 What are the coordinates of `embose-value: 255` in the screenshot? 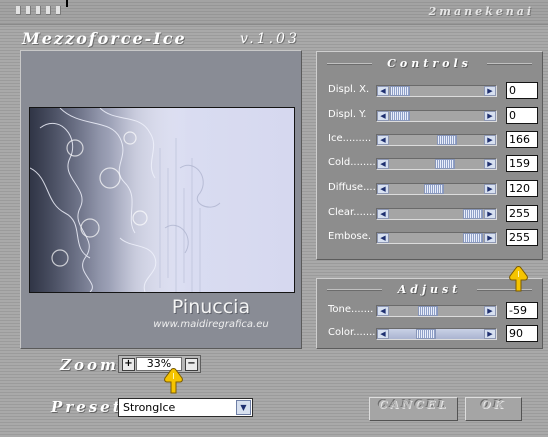 It's located at (522, 237).